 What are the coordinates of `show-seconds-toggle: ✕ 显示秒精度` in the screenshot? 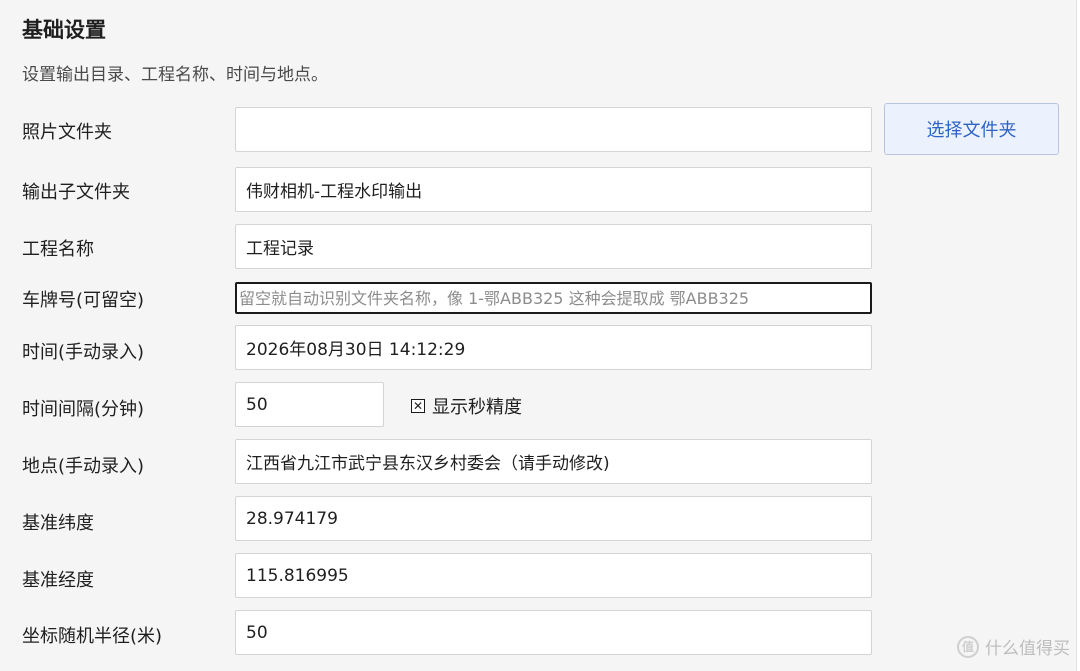 It's located at (466, 406).